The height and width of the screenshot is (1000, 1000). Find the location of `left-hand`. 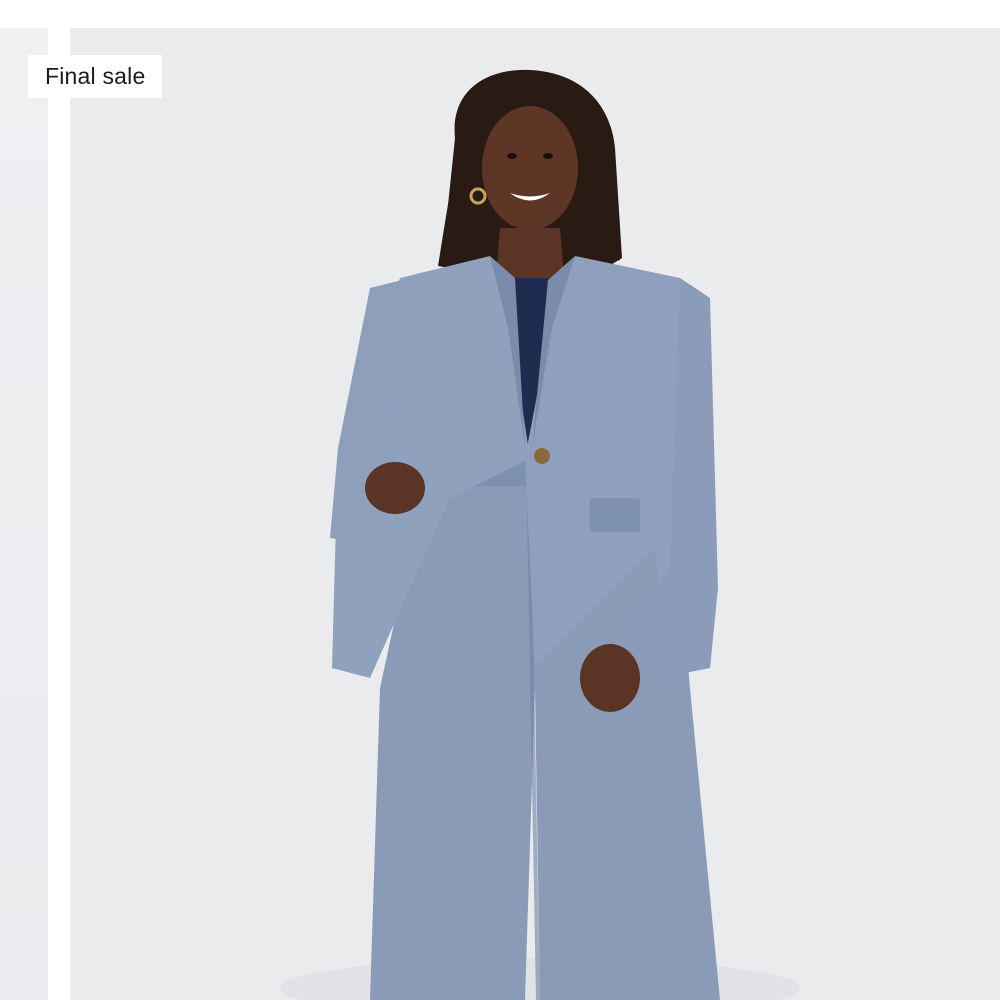

left-hand is located at coordinates (395, 488).